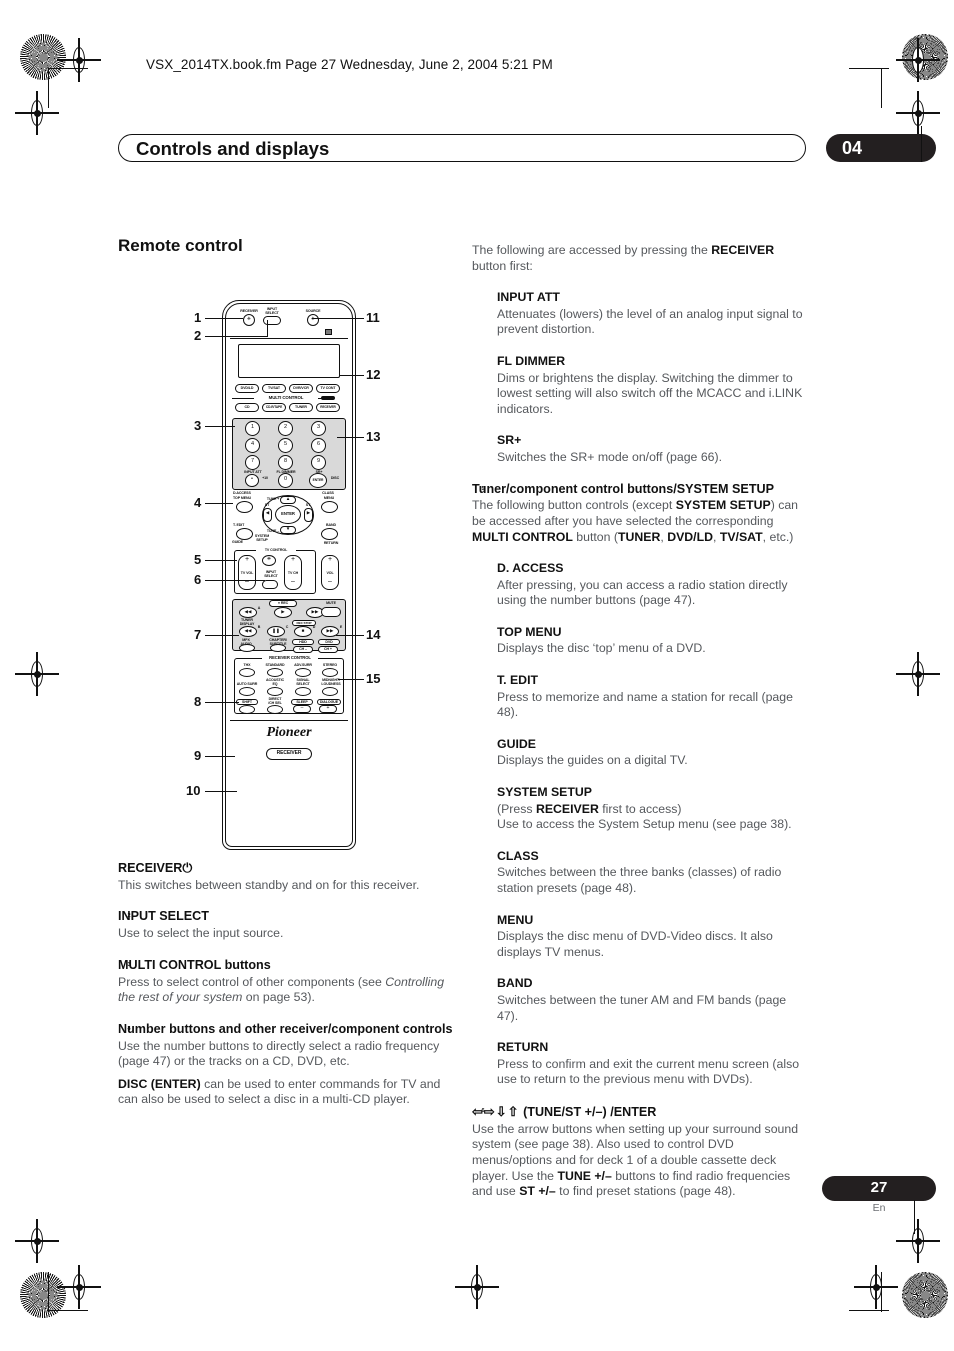 The image size is (954, 1351). What do you see at coordinates (301, 388) in the screenshot?
I see `multi-control-dvrvcr-label: DVR/VCR` at bounding box center [301, 388].